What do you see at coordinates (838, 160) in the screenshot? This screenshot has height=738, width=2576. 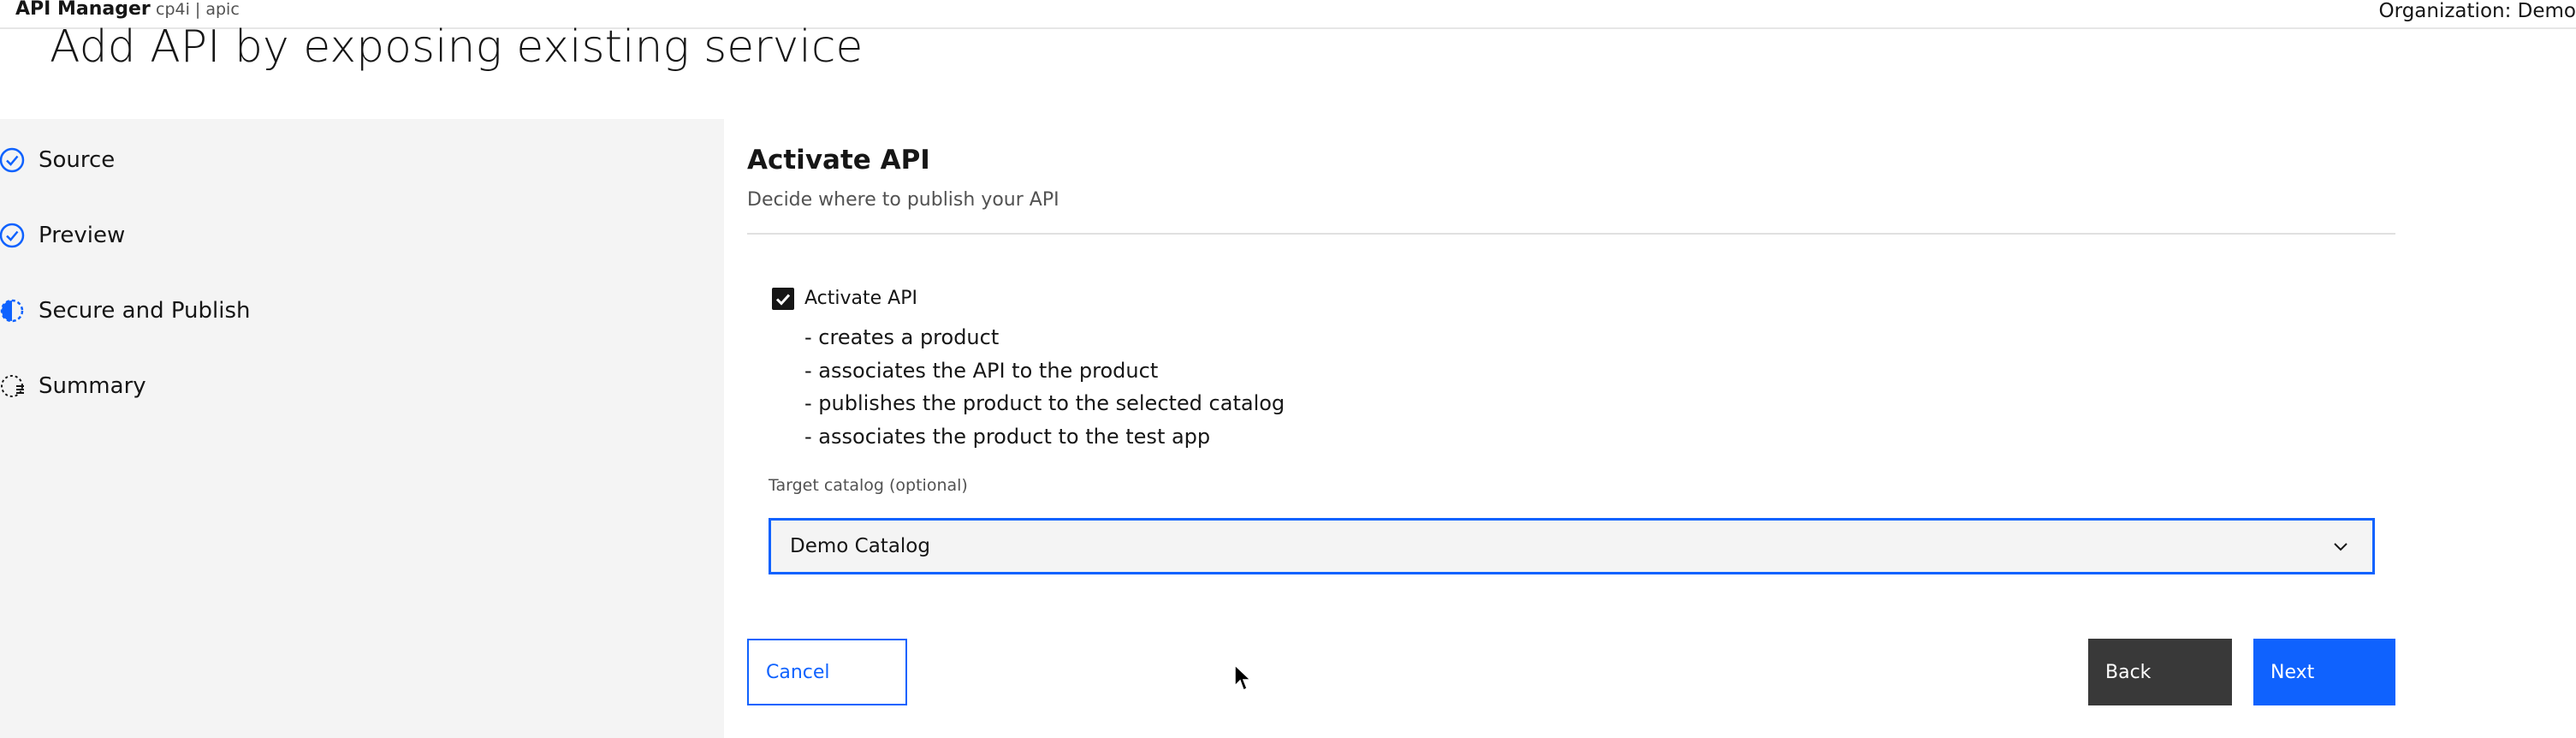 I see `section-title: Activate API` at bounding box center [838, 160].